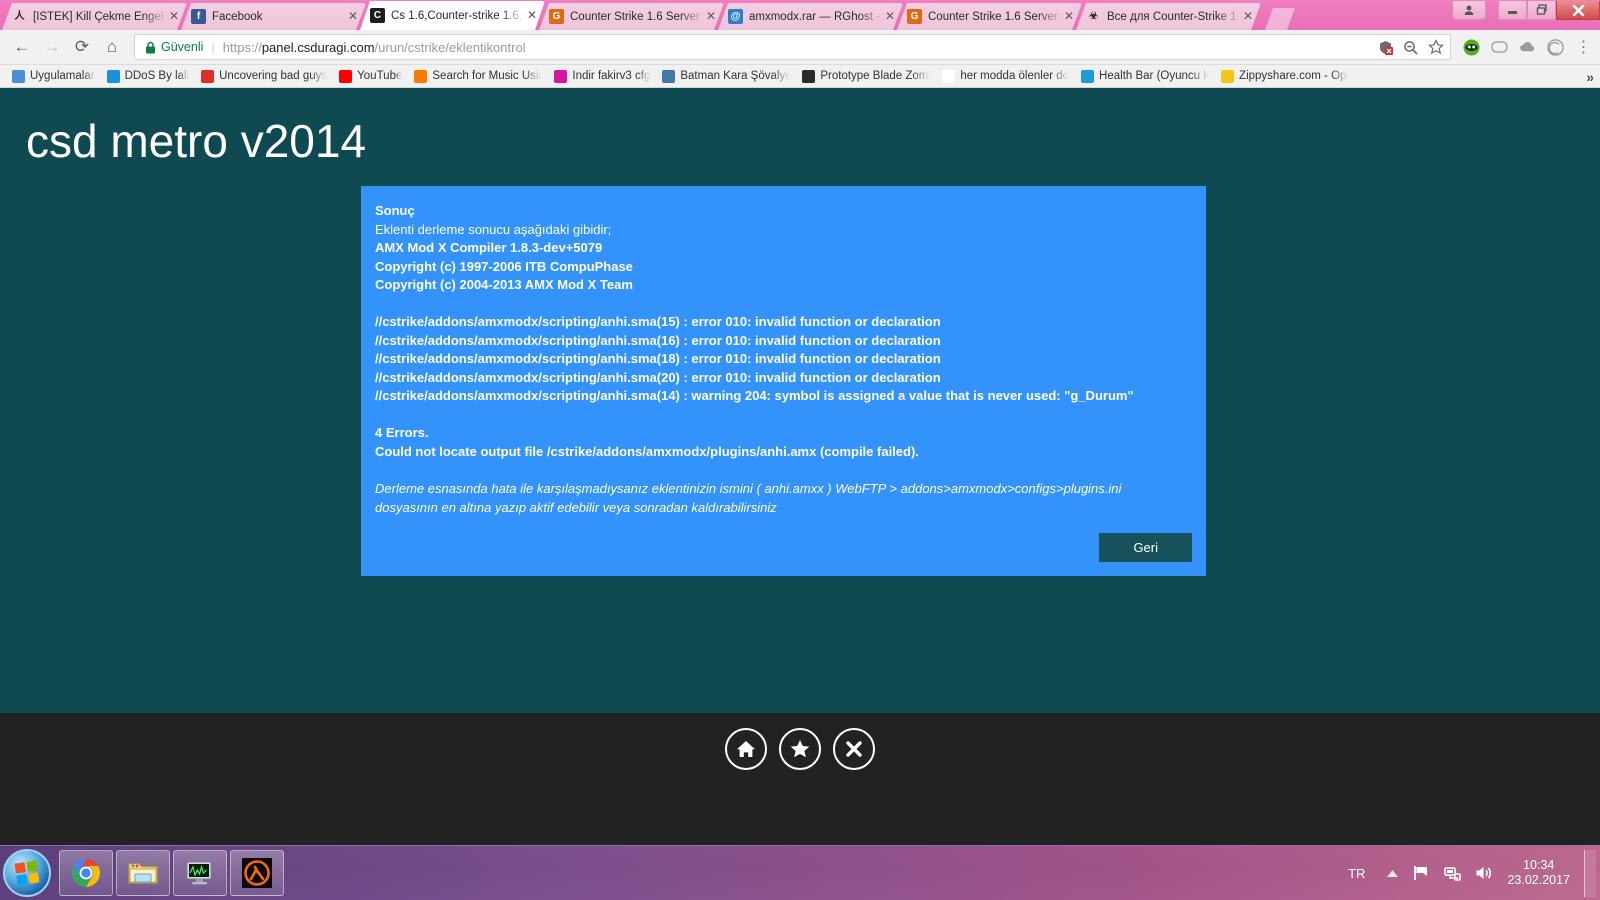 The image size is (1600, 900). I want to click on footer-favorites-button, so click(800, 749).